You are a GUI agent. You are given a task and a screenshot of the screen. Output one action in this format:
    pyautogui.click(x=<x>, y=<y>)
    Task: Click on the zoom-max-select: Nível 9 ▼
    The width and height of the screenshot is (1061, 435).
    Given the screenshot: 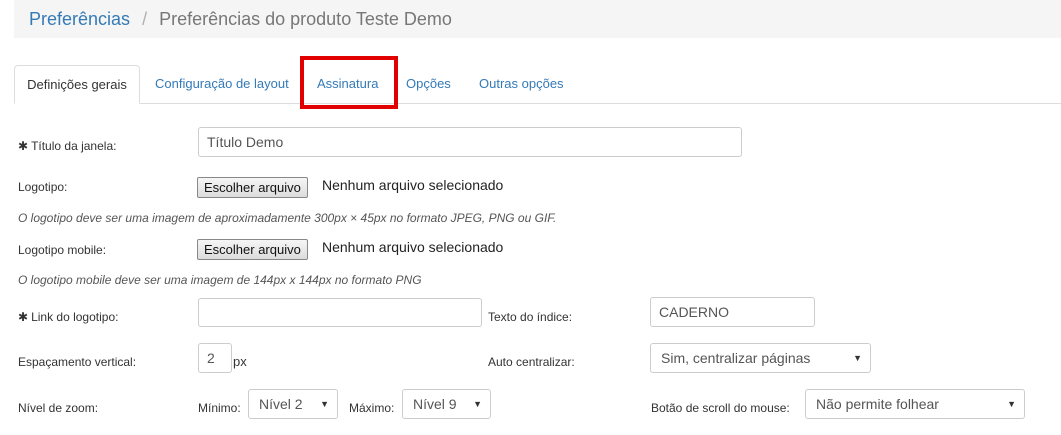 What is the action you would take?
    pyautogui.click(x=446, y=404)
    